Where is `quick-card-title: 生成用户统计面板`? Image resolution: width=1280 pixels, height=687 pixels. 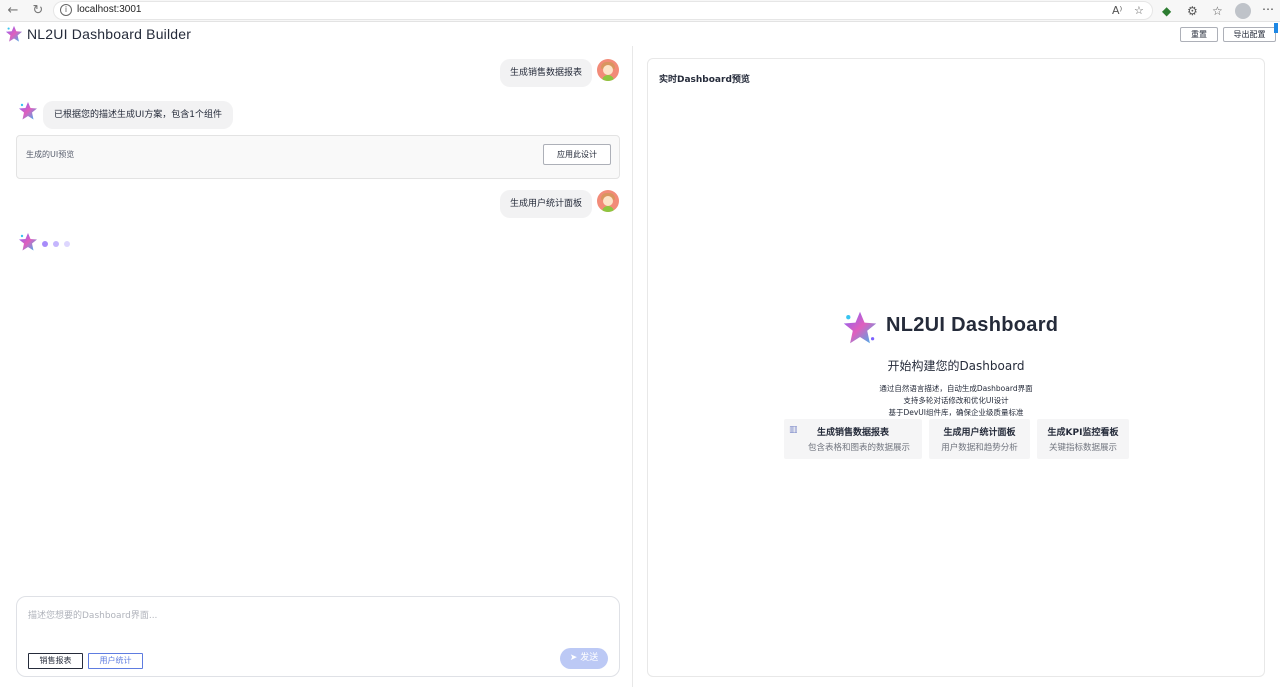 quick-card-title: 生成用户统计面板 is located at coordinates (979, 433).